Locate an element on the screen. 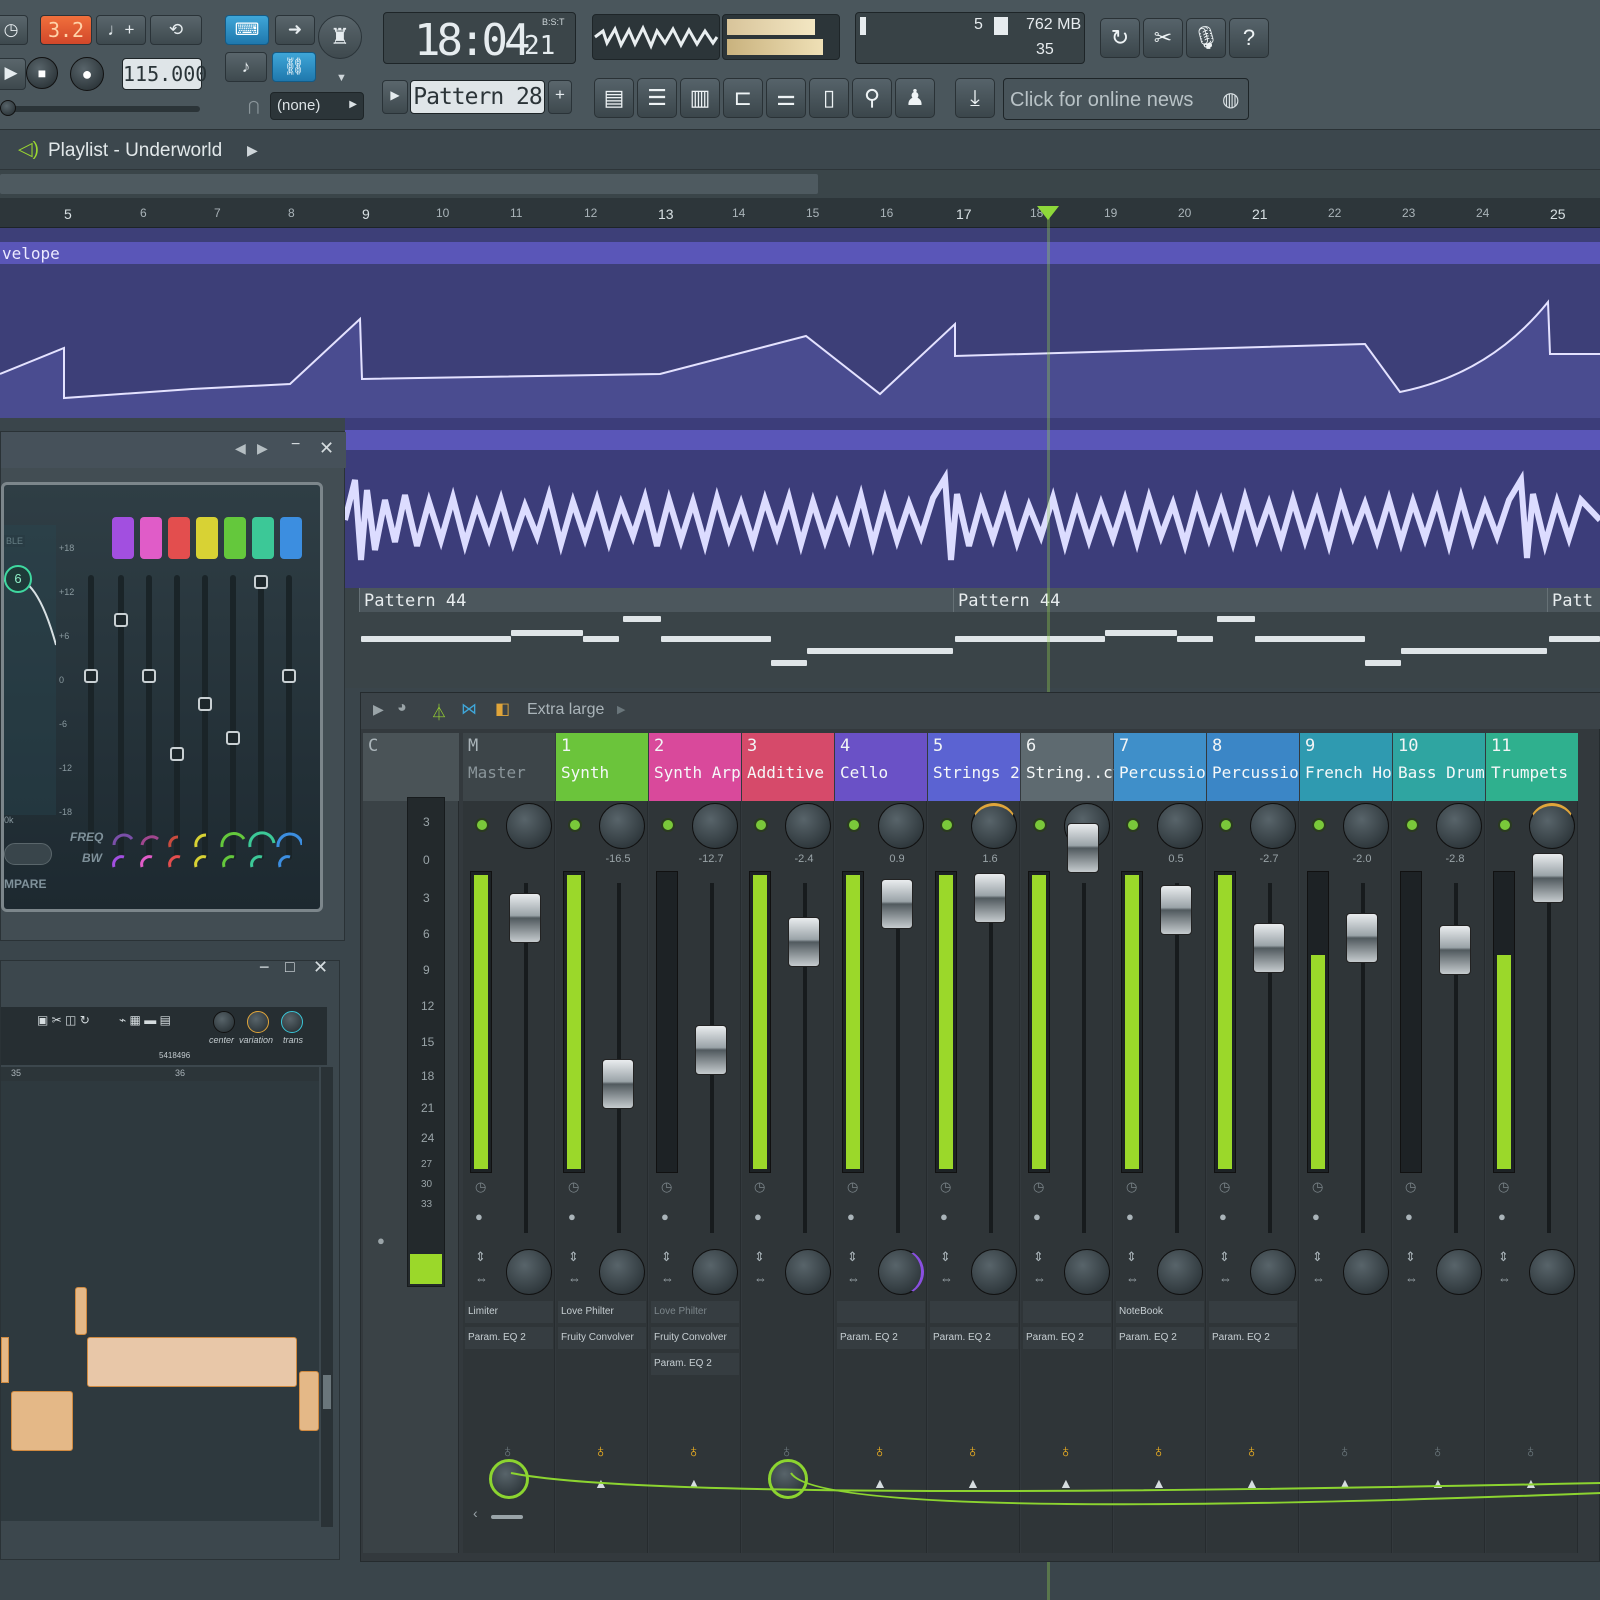  play-button: ▶ is located at coordinates (13, 74).